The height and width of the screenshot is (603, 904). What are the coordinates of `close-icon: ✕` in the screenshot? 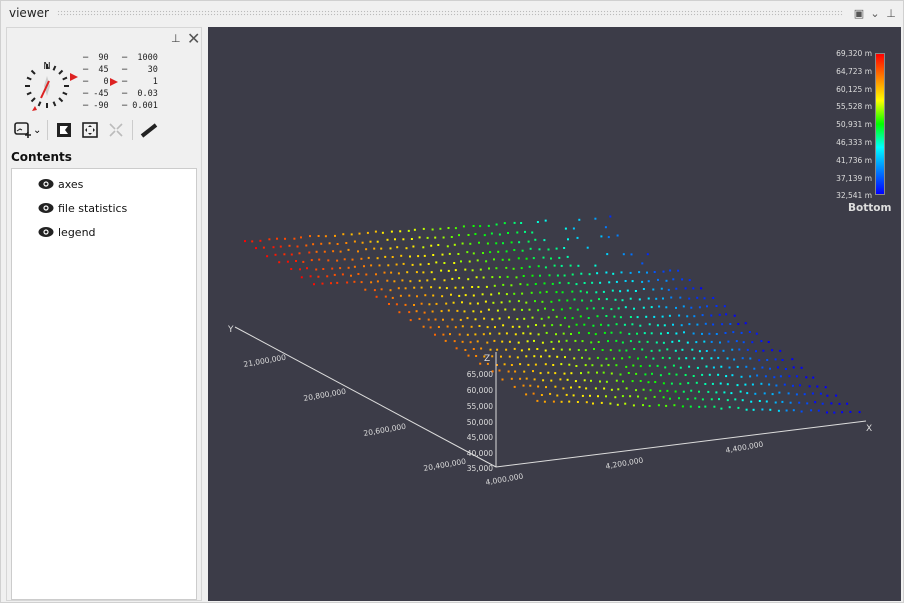 It's located at (193, 38).